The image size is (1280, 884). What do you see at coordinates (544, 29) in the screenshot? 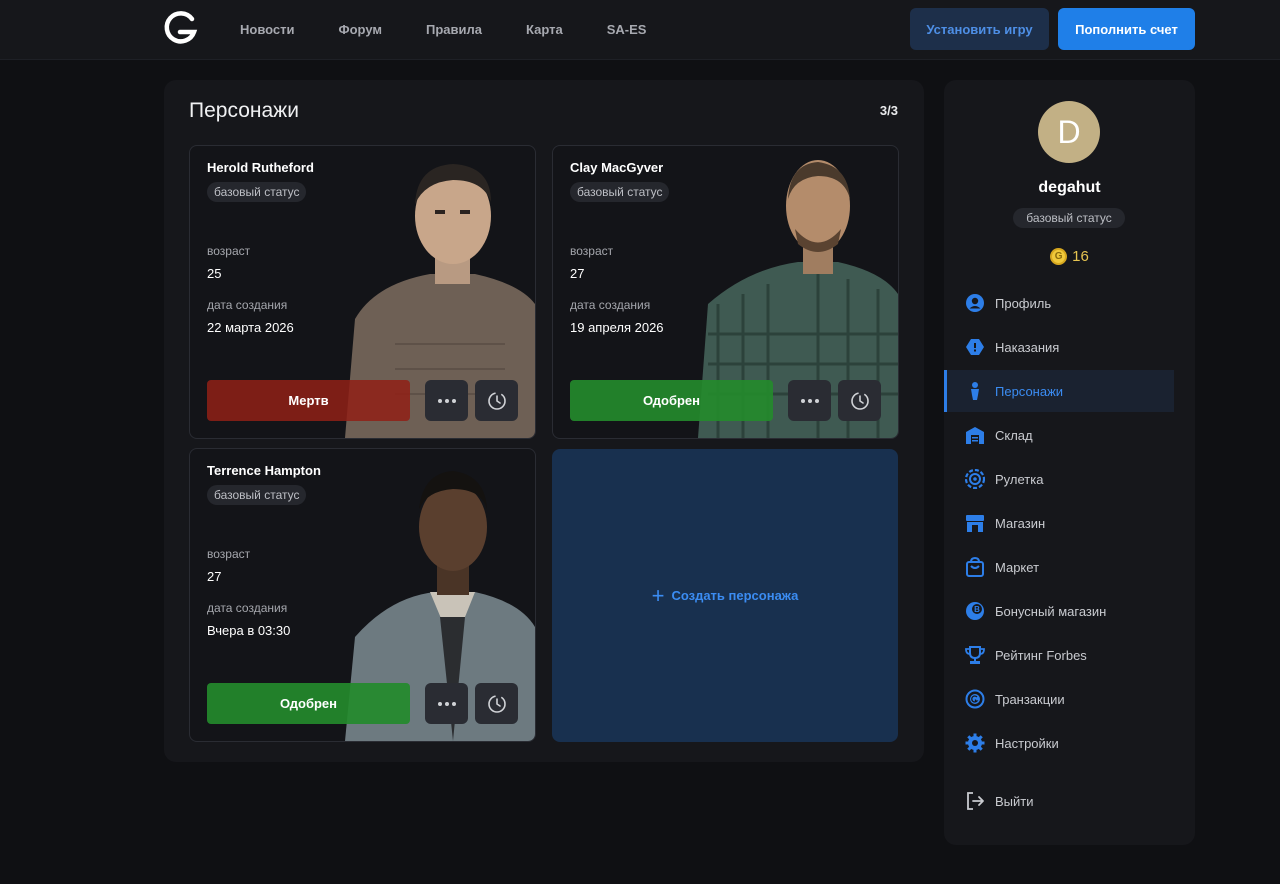
I see `nav-map: Карта` at bounding box center [544, 29].